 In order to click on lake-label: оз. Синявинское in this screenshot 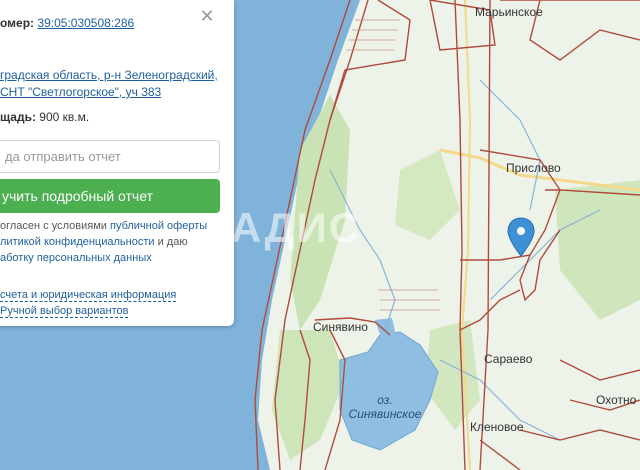, I will do `click(385, 407)`.